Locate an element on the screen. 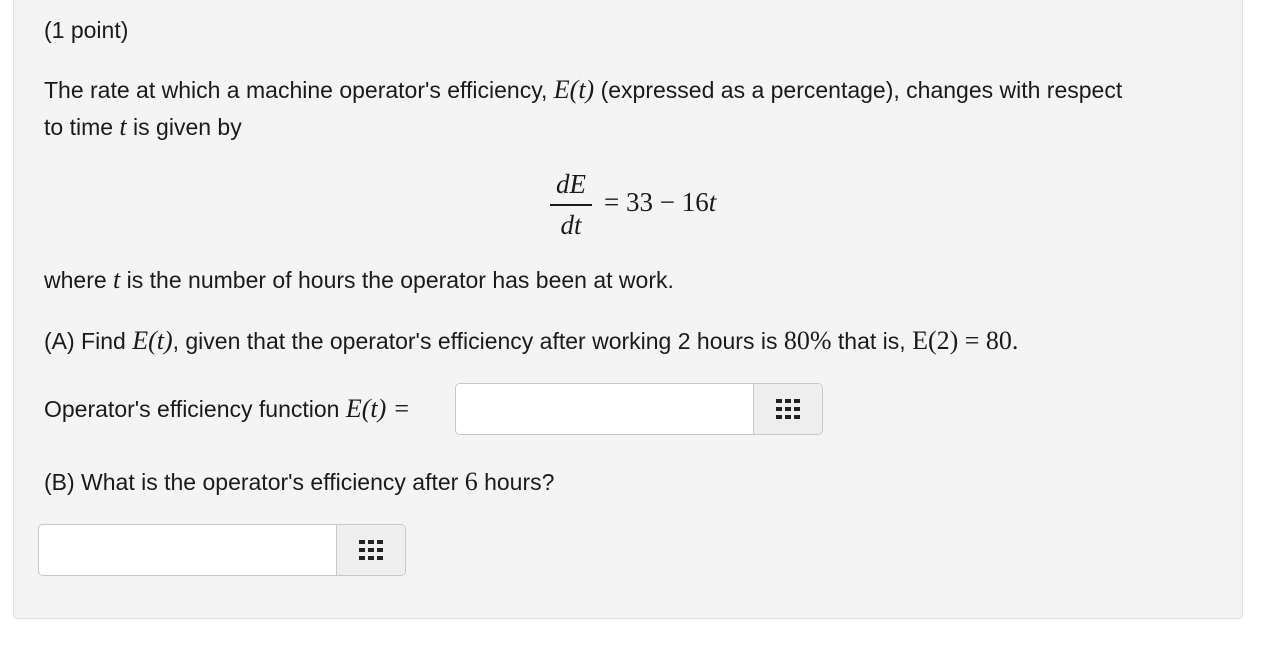 The height and width of the screenshot is (654, 1274). math-keypad-button-b is located at coordinates (370, 550).